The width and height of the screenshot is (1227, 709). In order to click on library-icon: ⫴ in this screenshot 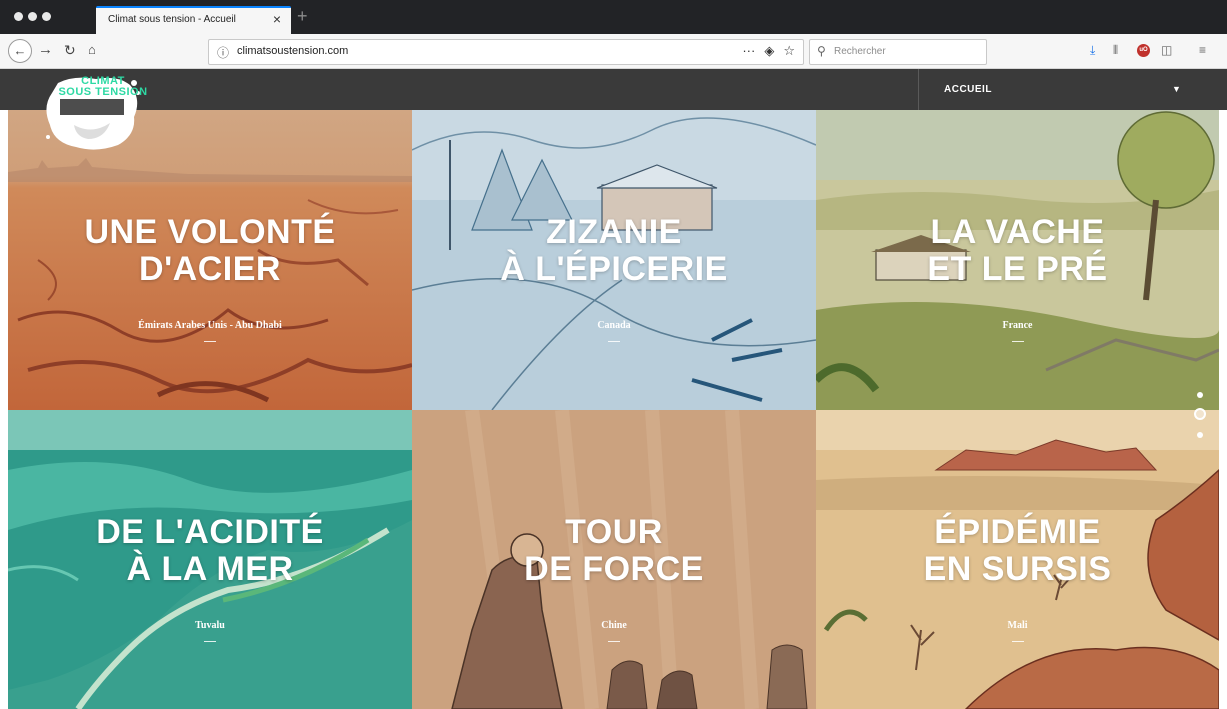, I will do `click(1115, 50)`.